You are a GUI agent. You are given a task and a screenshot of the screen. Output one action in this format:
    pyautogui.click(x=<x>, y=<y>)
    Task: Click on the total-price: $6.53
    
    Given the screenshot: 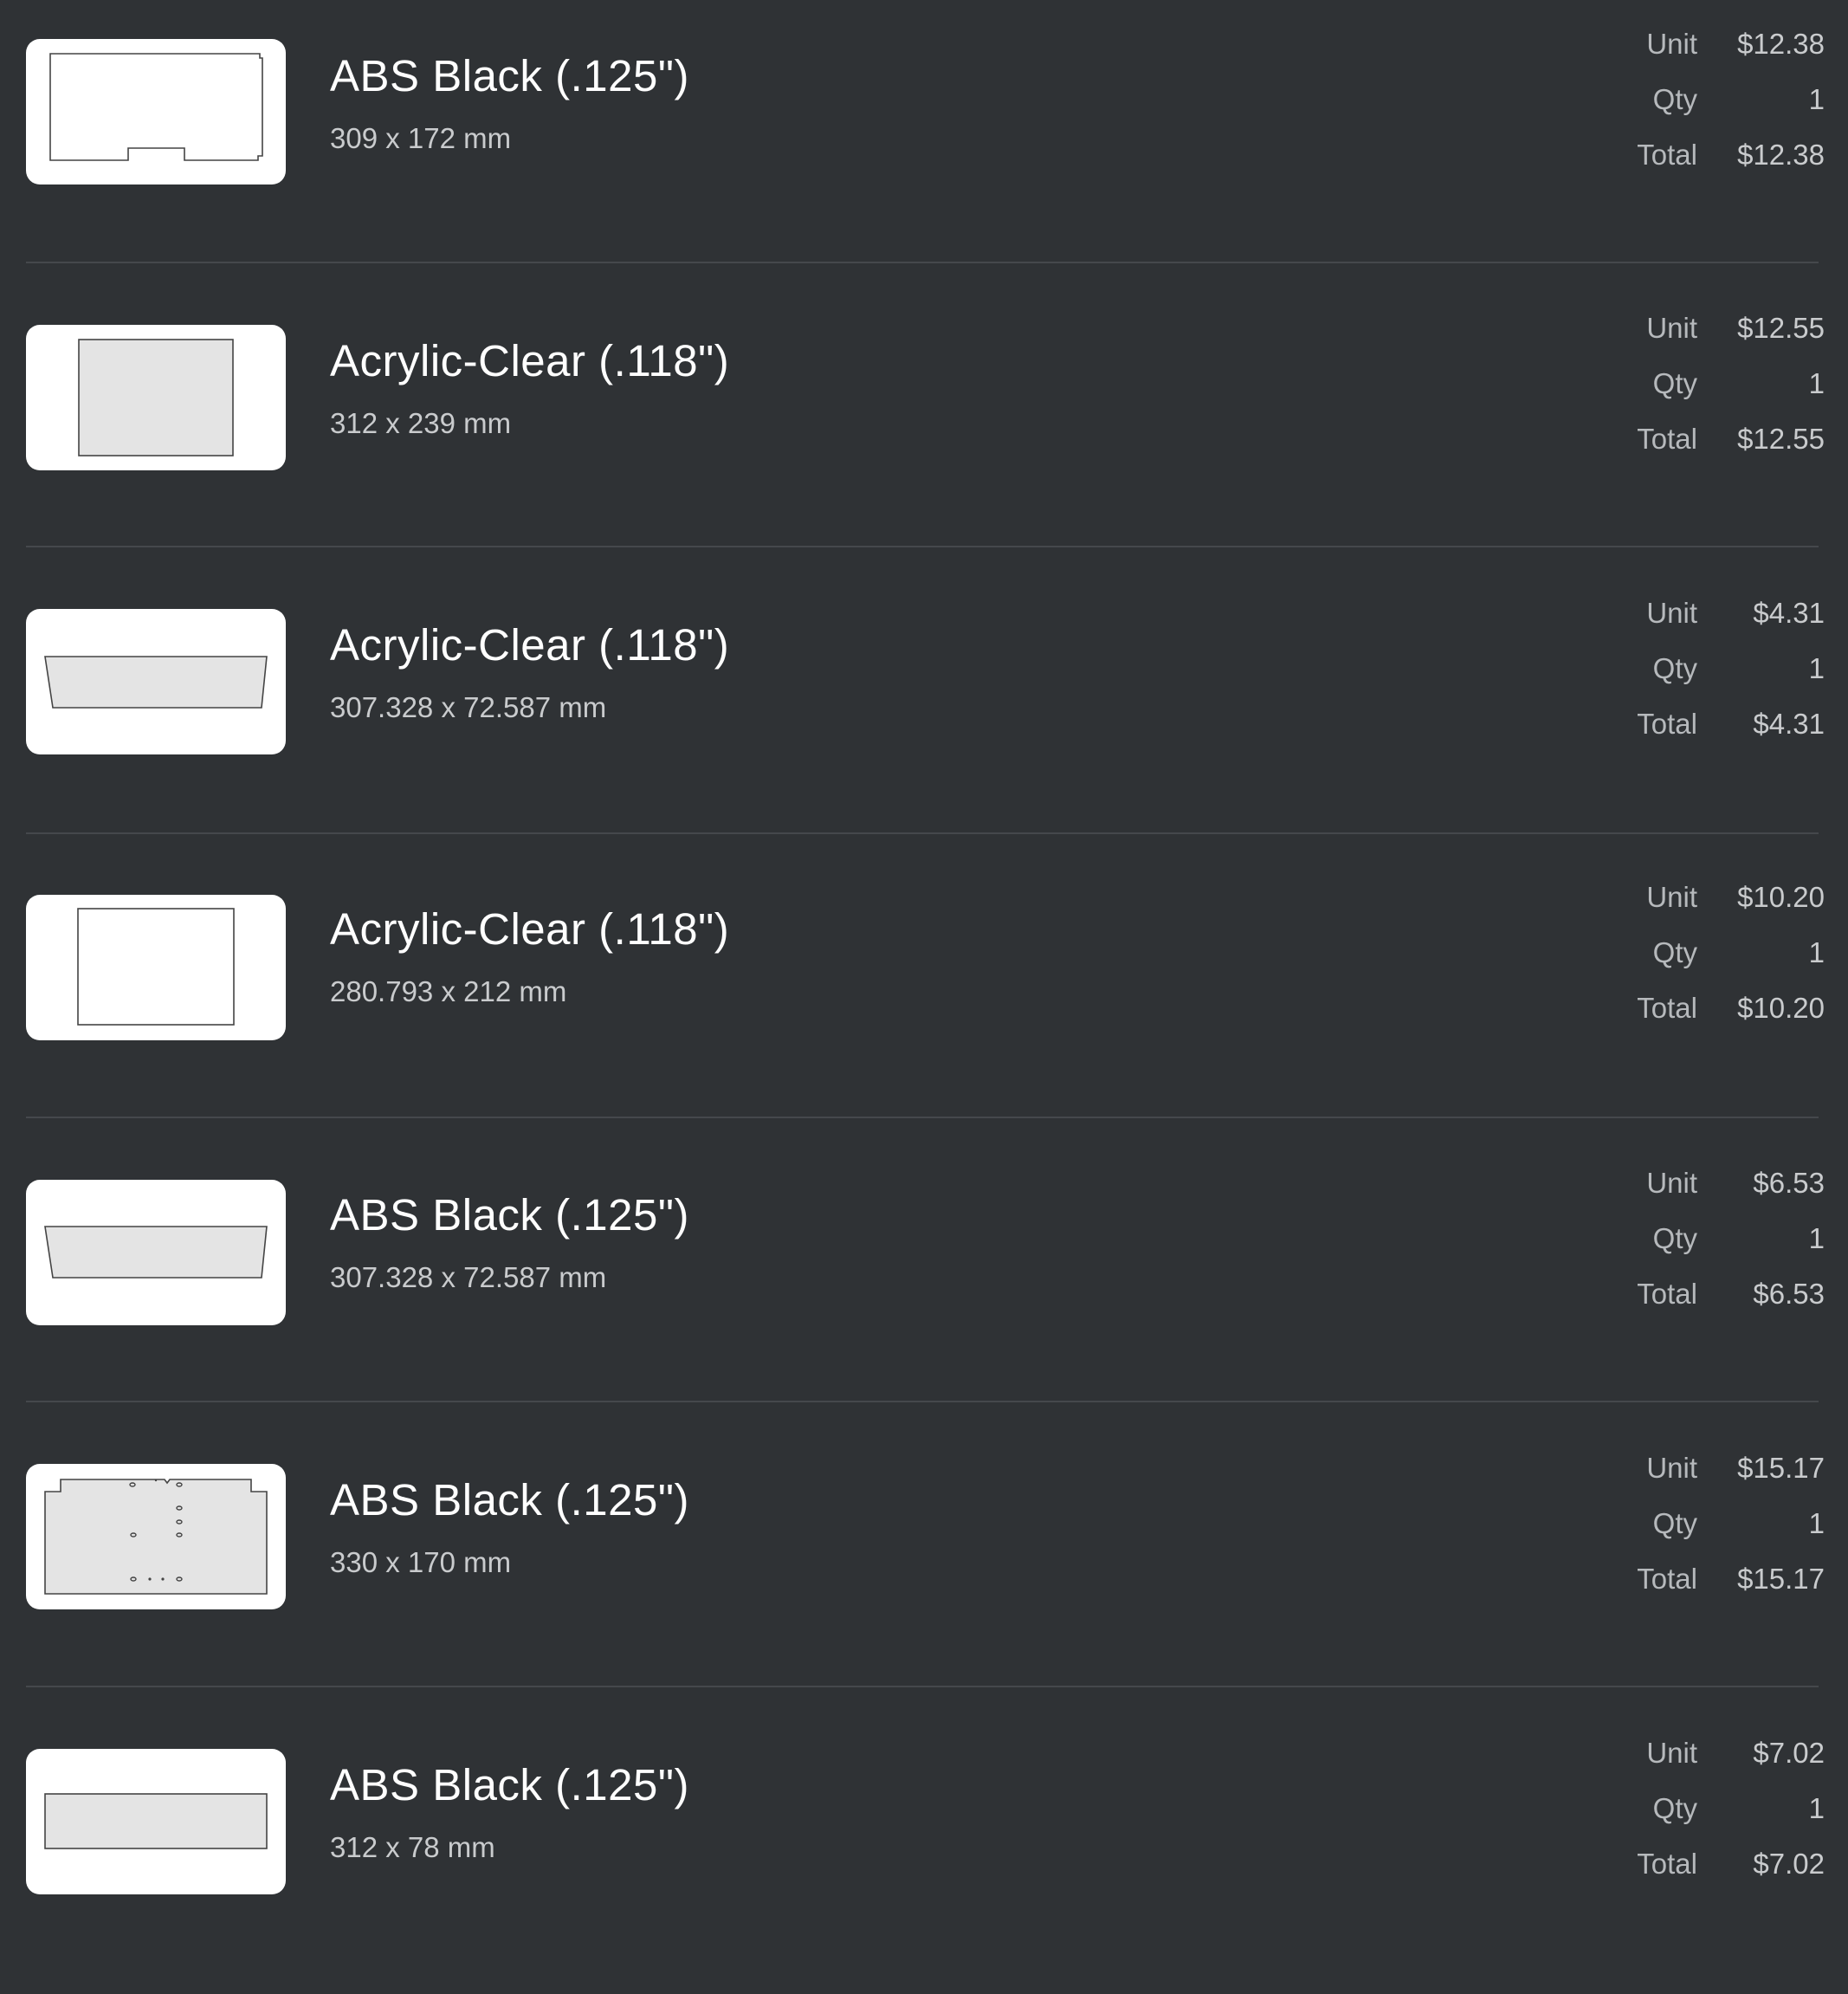 What is the action you would take?
    pyautogui.click(x=1789, y=1294)
    